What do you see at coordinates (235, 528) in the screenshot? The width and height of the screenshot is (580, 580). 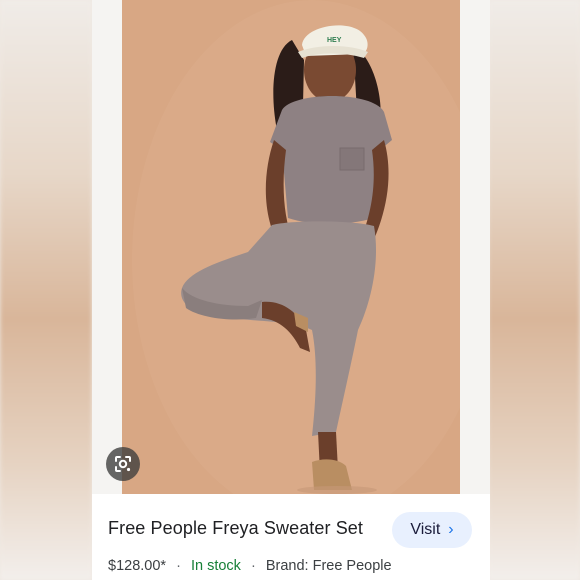 I see `product-title: Free People Freya Sweater Set` at bounding box center [235, 528].